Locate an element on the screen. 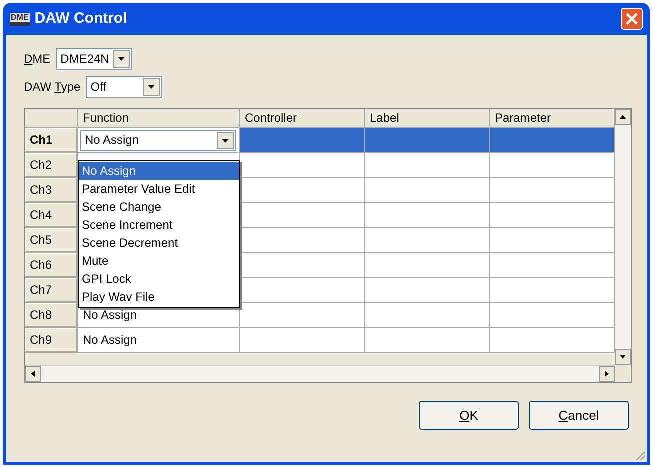 The image size is (653, 467). dropdown-option: Parameter Value Edit is located at coordinates (159, 189).